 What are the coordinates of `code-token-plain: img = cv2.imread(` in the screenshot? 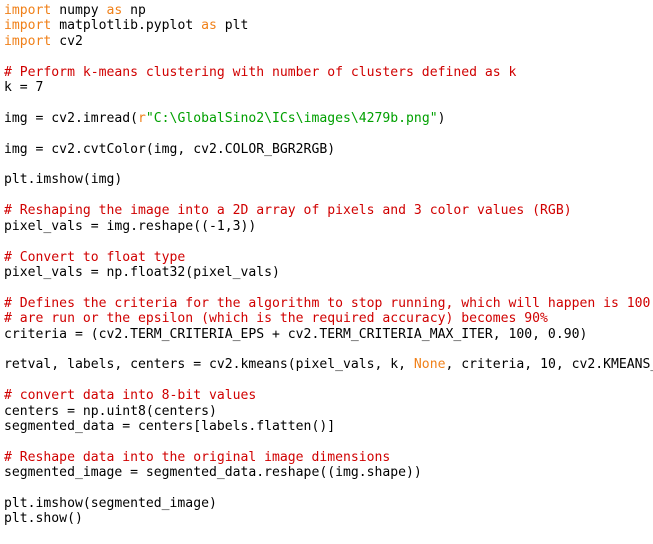 It's located at (71, 118).